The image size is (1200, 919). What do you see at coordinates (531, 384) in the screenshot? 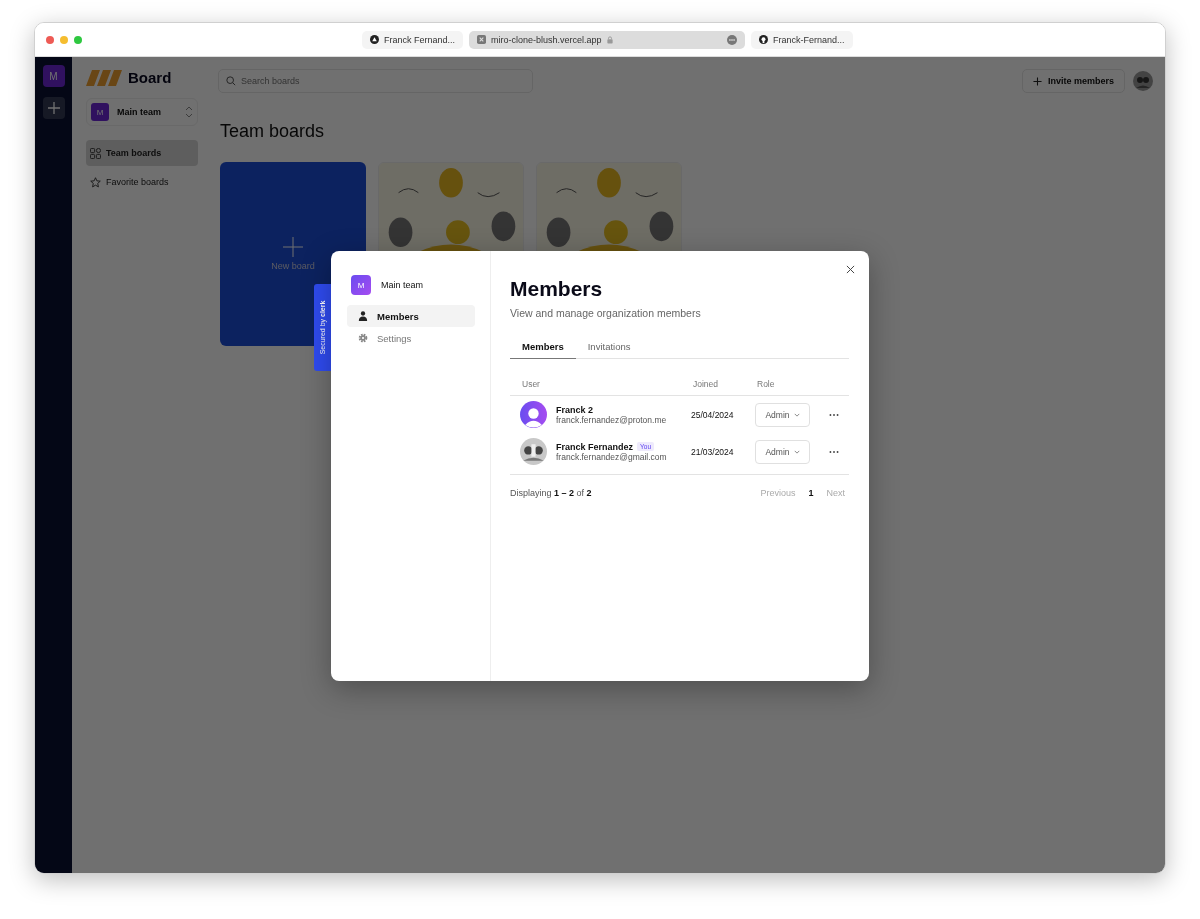
I see `column-header: User` at bounding box center [531, 384].